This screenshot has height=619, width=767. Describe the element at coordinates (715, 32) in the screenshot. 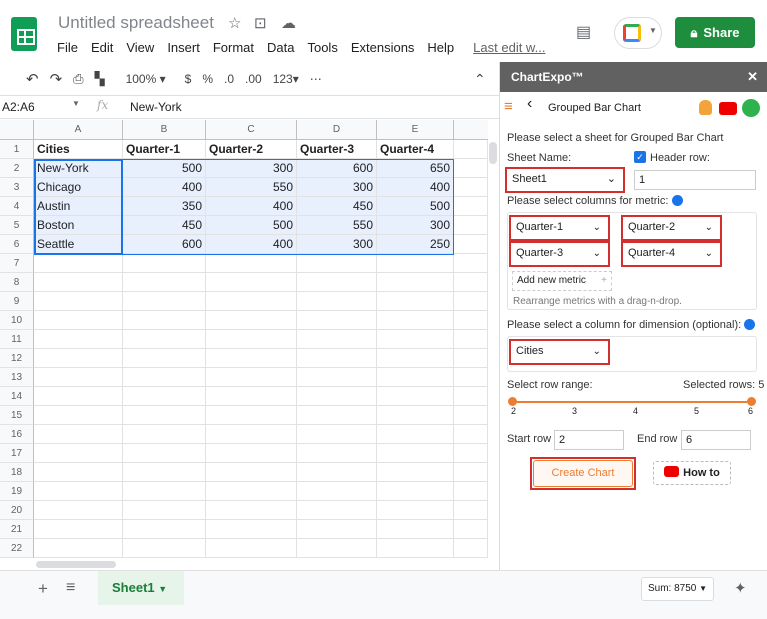

I see `share-button: 🔒︎ Share` at that location.